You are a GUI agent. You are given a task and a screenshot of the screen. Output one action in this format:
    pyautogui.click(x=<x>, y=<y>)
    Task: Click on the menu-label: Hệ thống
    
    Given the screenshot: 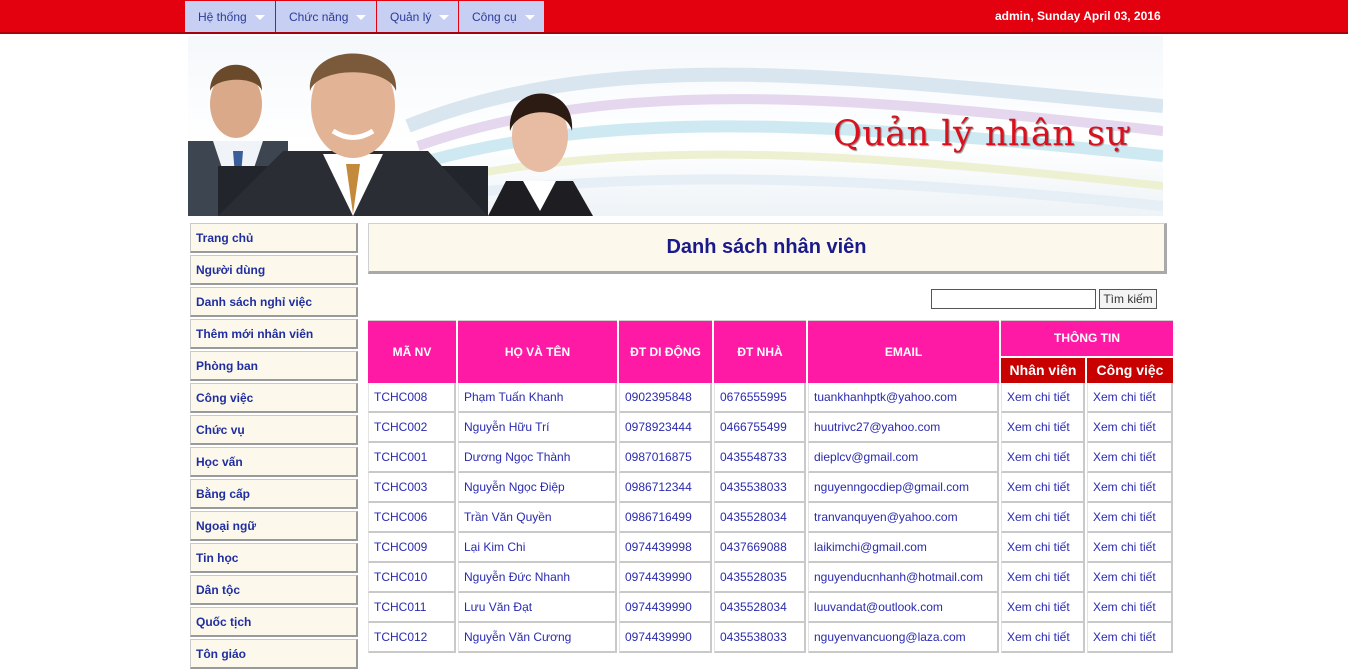 What is the action you would take?
    pyautogui.click(x=222, y=16)
    